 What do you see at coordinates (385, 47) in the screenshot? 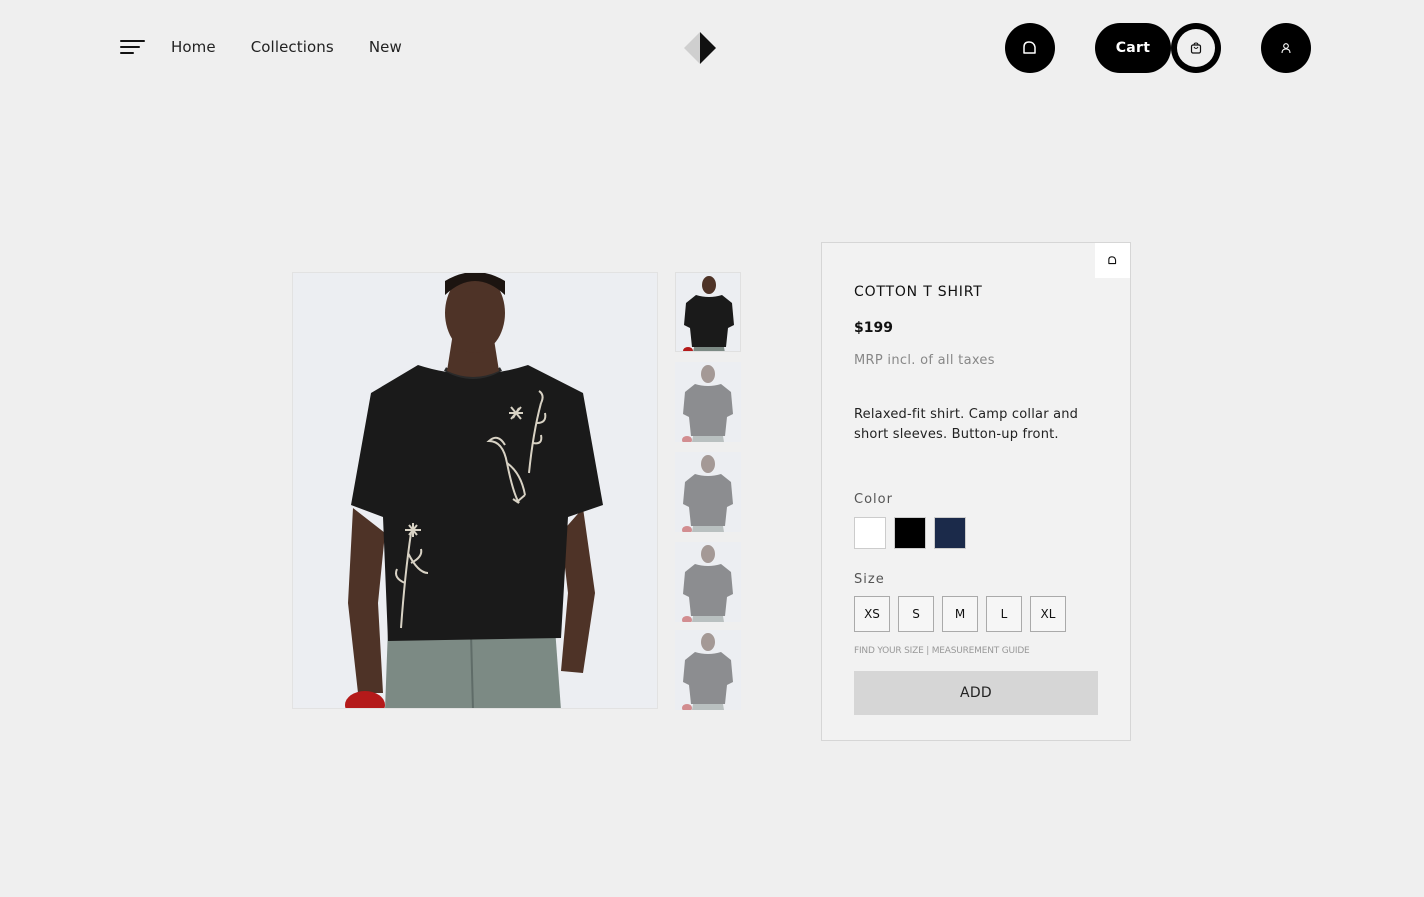
I see `nav-link-new: New` at bounding box center [385, 47].